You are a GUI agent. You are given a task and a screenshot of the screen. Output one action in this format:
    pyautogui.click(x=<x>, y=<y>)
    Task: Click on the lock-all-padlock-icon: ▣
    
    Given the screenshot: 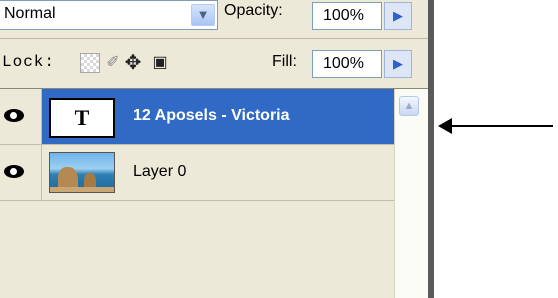 What is the action you would take?
    pyautogui.click(x=160, y=63)
    